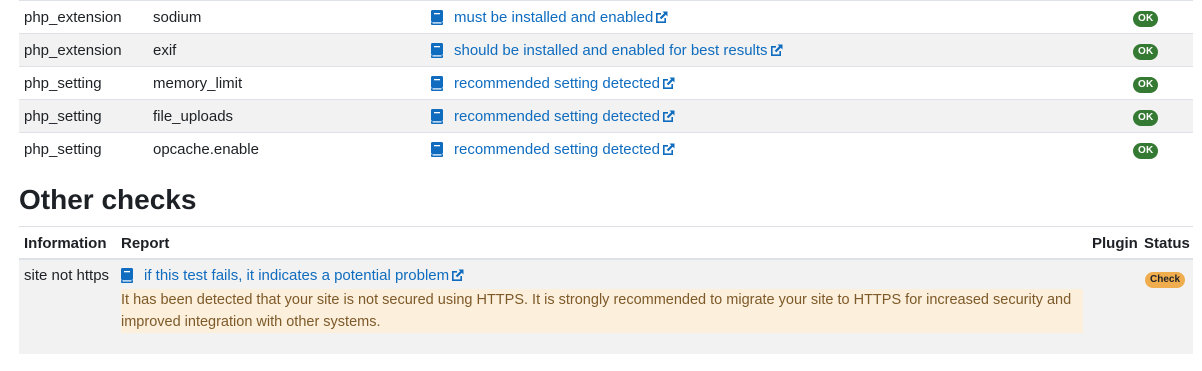 The image size is (1202, 371). Describe the element at coordinates (177, 17) in the screenshot. I see `check-name: sodium` at that location.